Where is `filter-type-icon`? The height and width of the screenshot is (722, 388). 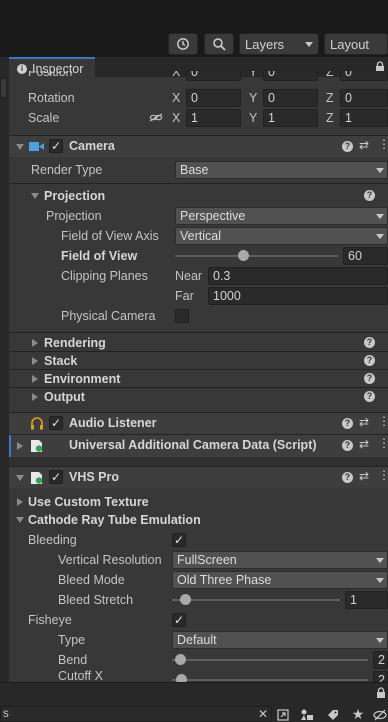 filter-type-icon is located at coordinates (307, 714).